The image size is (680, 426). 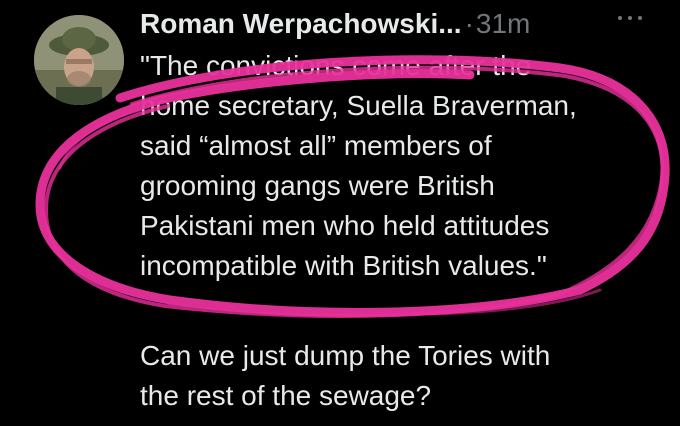 I want to click on timestamp: 31m, so click(x=503, y=24).